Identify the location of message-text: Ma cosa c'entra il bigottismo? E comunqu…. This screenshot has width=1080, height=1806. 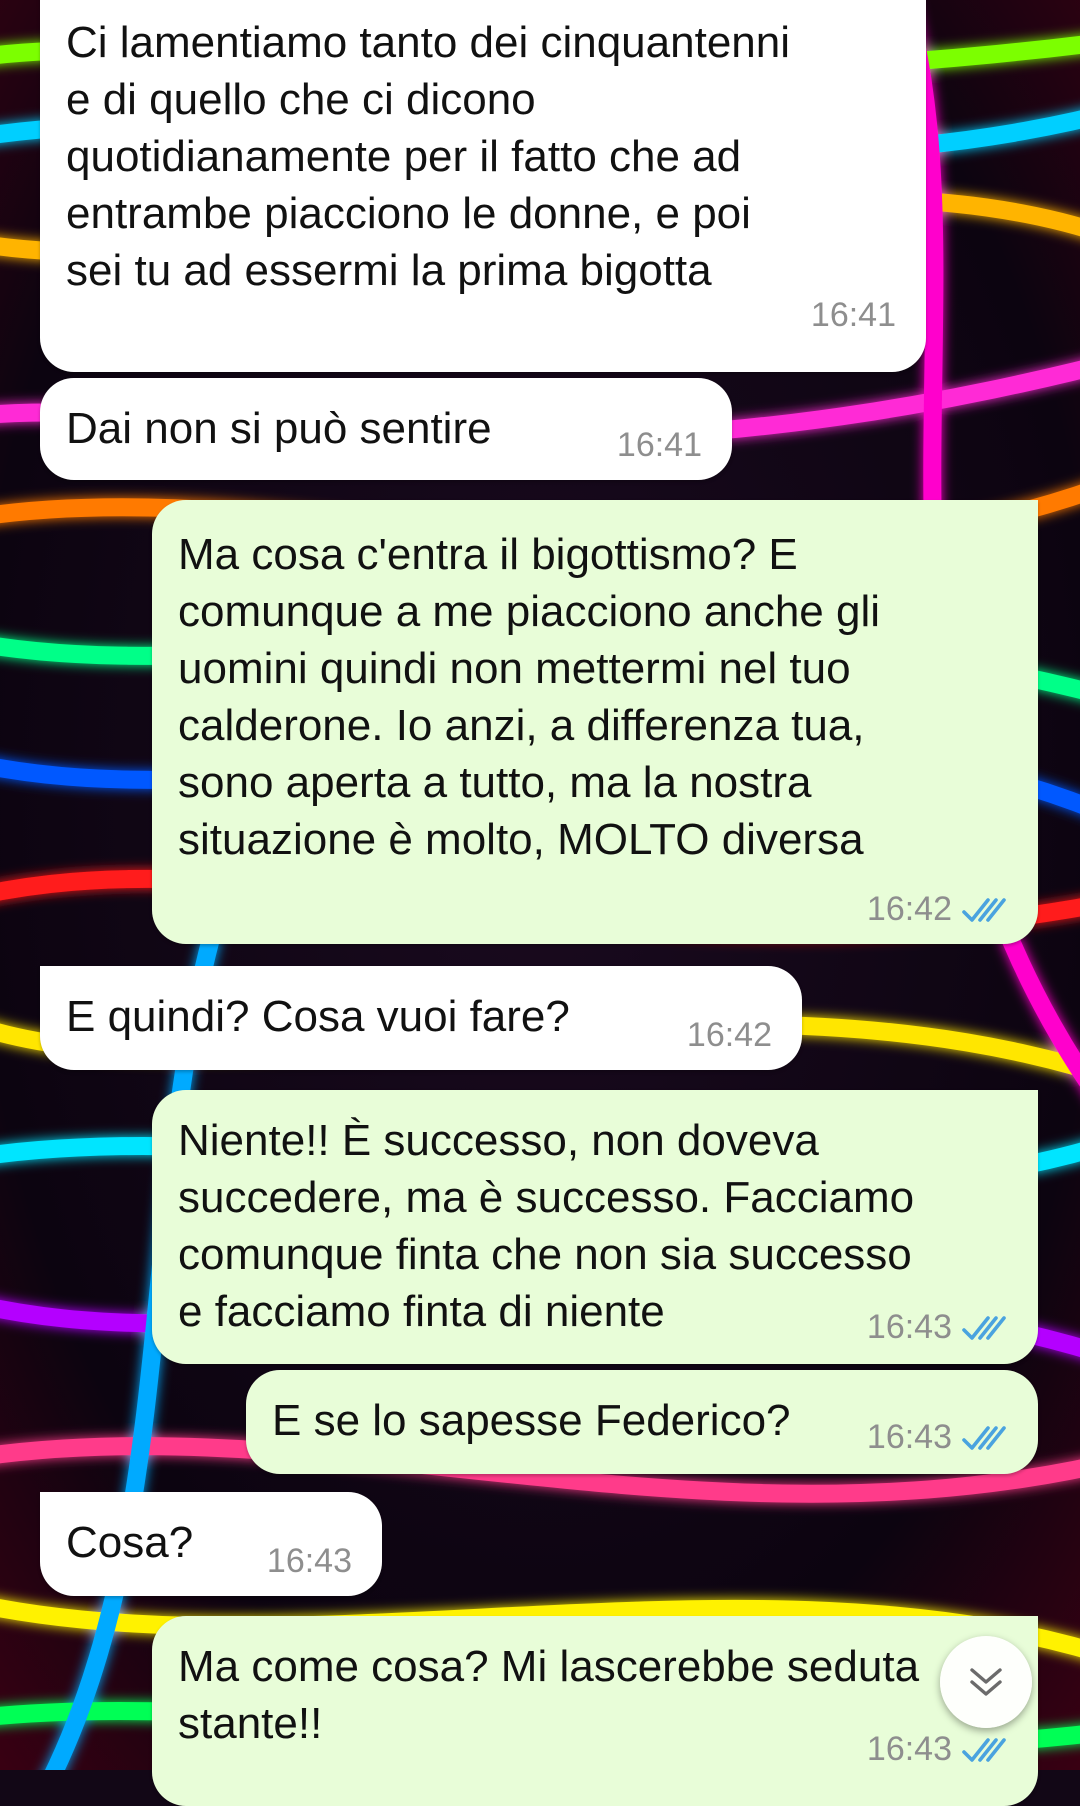
(529, 697).